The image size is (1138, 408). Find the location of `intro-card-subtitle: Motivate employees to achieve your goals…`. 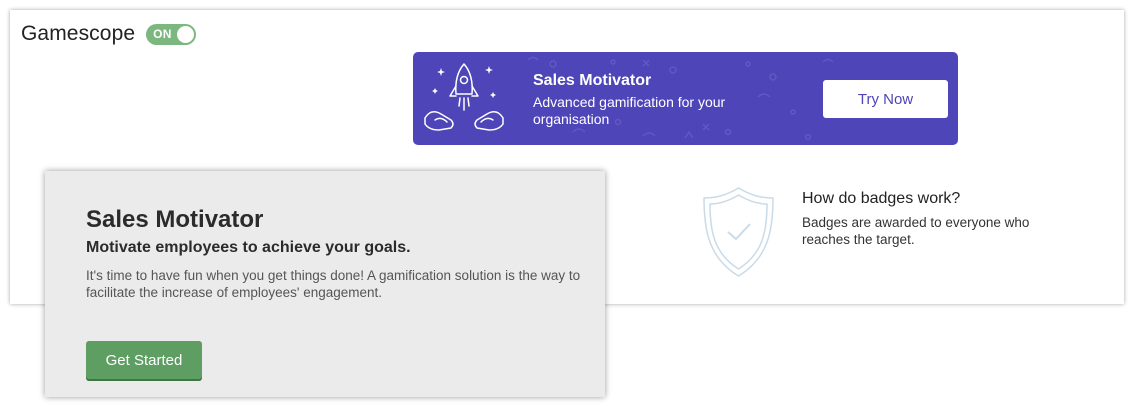

intro-card-subtitle: Motivate employees to achieve your goals… is located at coordinates (248, 247).